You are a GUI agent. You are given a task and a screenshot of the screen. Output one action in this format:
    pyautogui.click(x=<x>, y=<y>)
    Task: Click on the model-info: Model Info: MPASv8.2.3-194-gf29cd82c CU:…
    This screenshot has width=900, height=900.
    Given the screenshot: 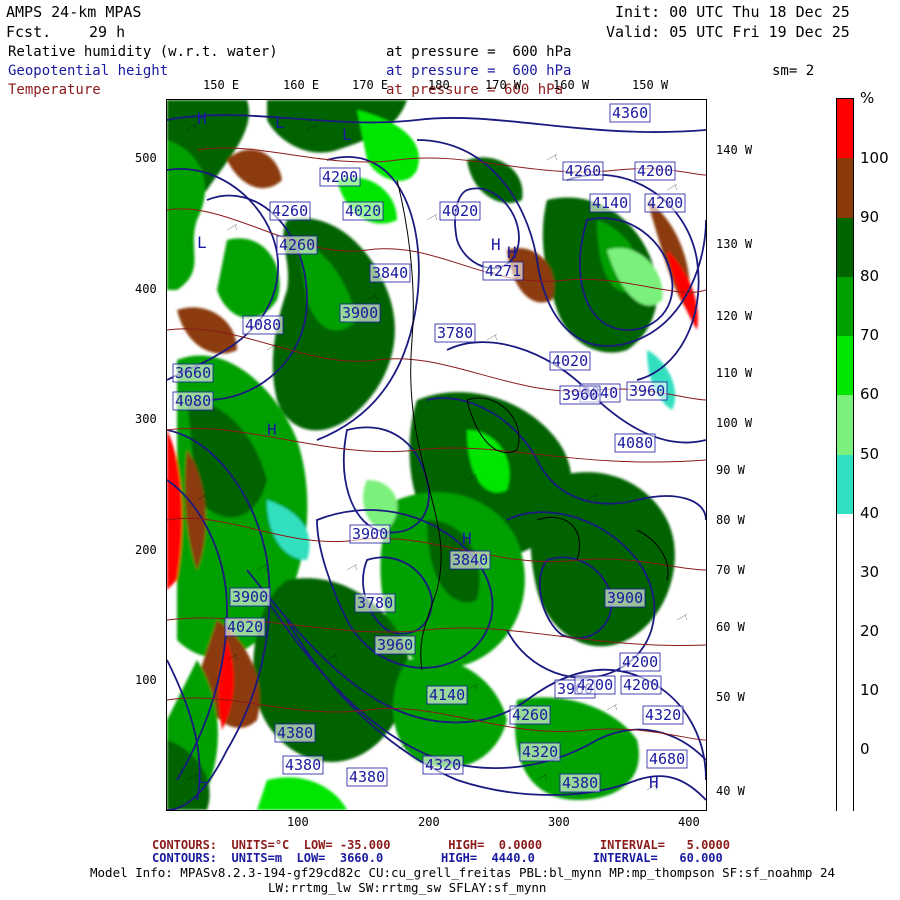 What is the action you would take?
    pyautogui.click(x=463, y=872)
    